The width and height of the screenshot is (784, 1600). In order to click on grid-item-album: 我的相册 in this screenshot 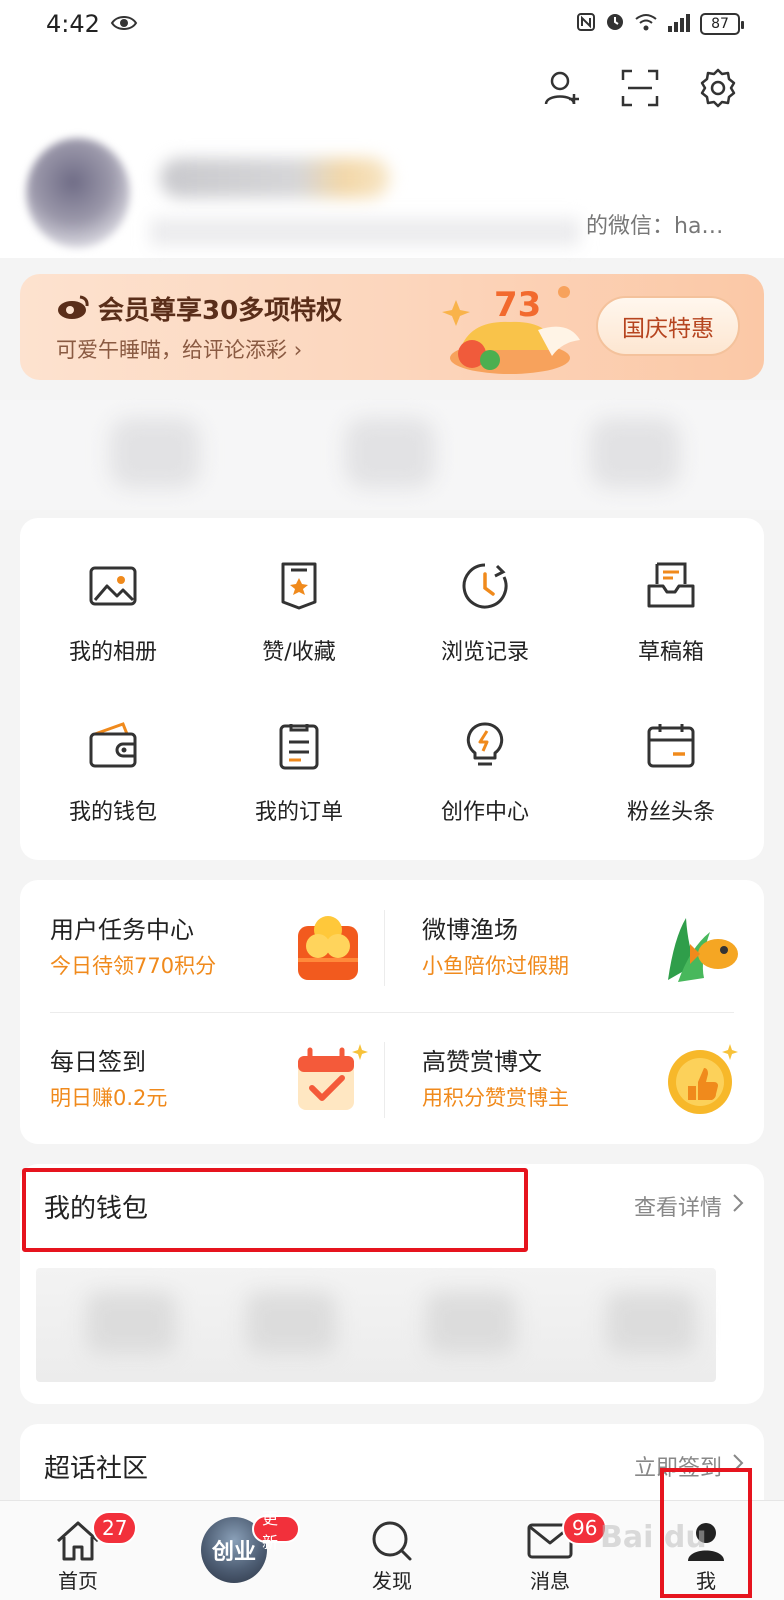, I will do `click(113, 593)`.